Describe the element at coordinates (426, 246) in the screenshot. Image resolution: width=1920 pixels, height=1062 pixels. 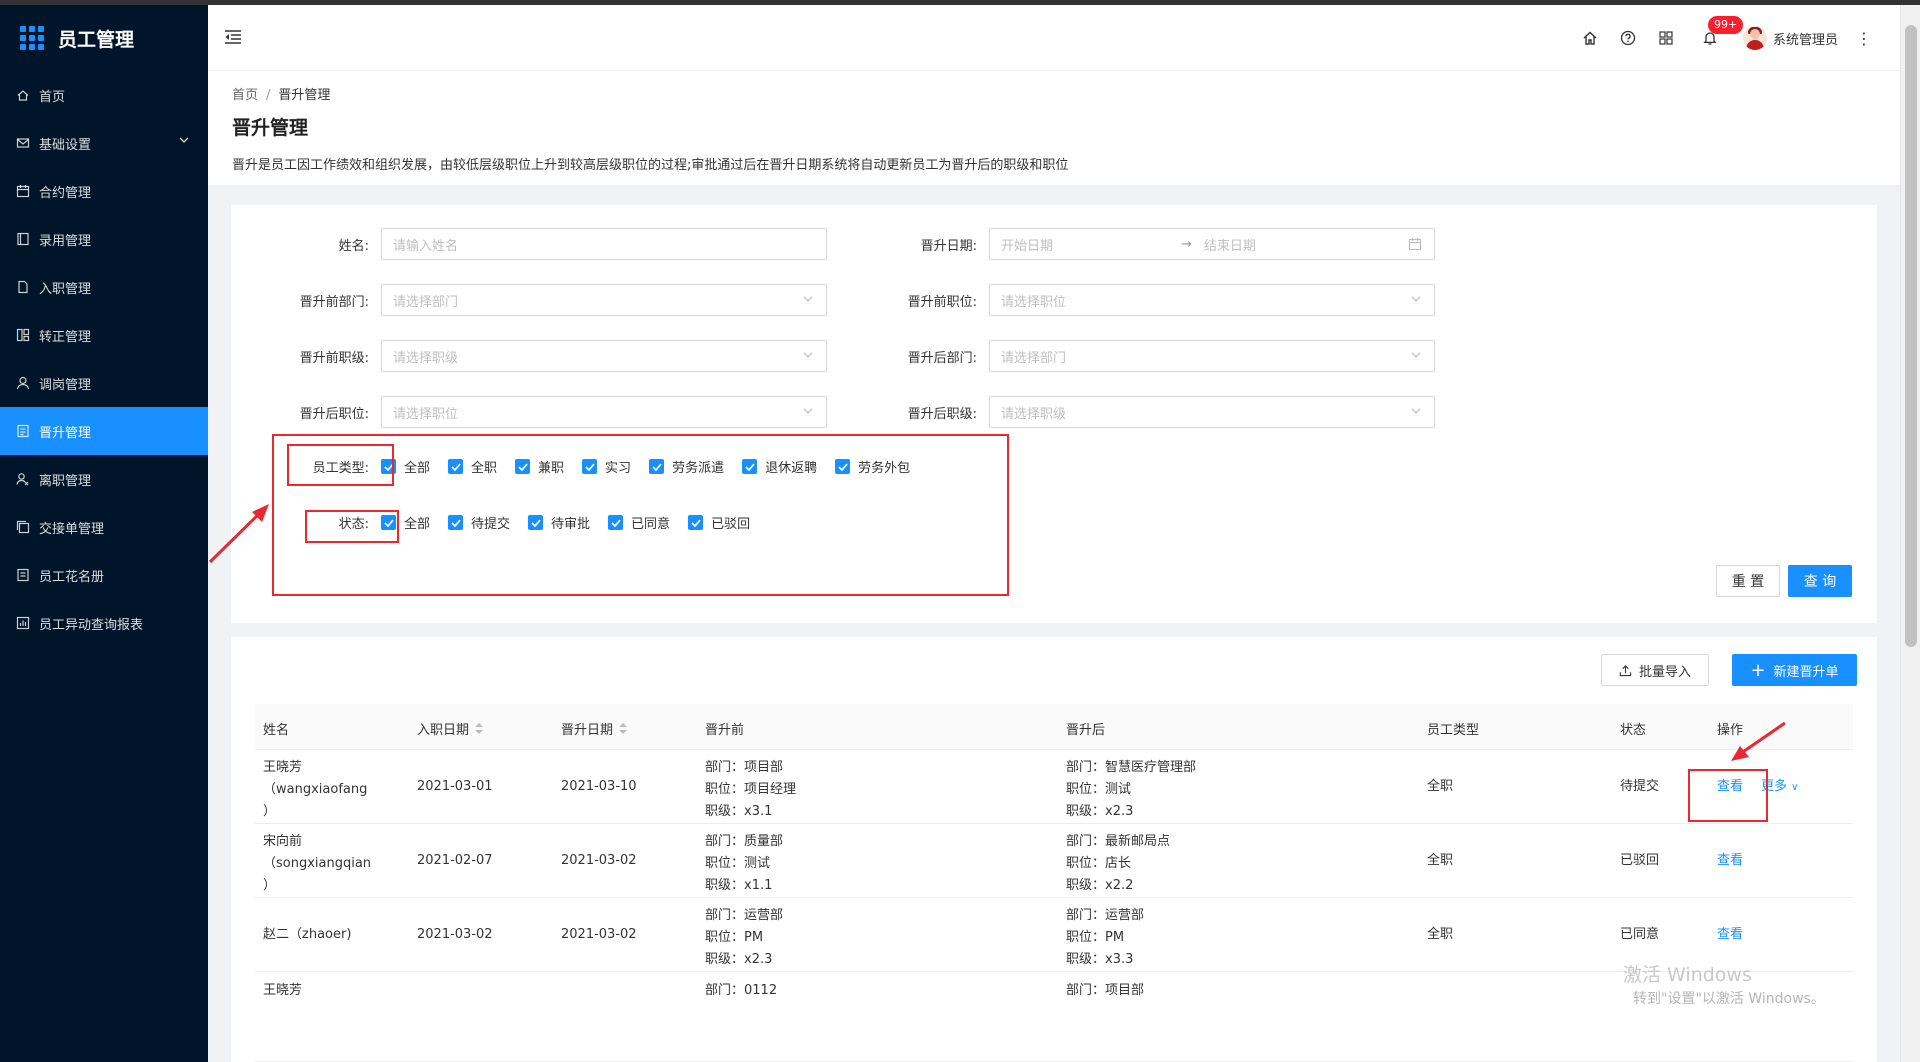
I see `name-placeholder: 请输入姓名` at that location.